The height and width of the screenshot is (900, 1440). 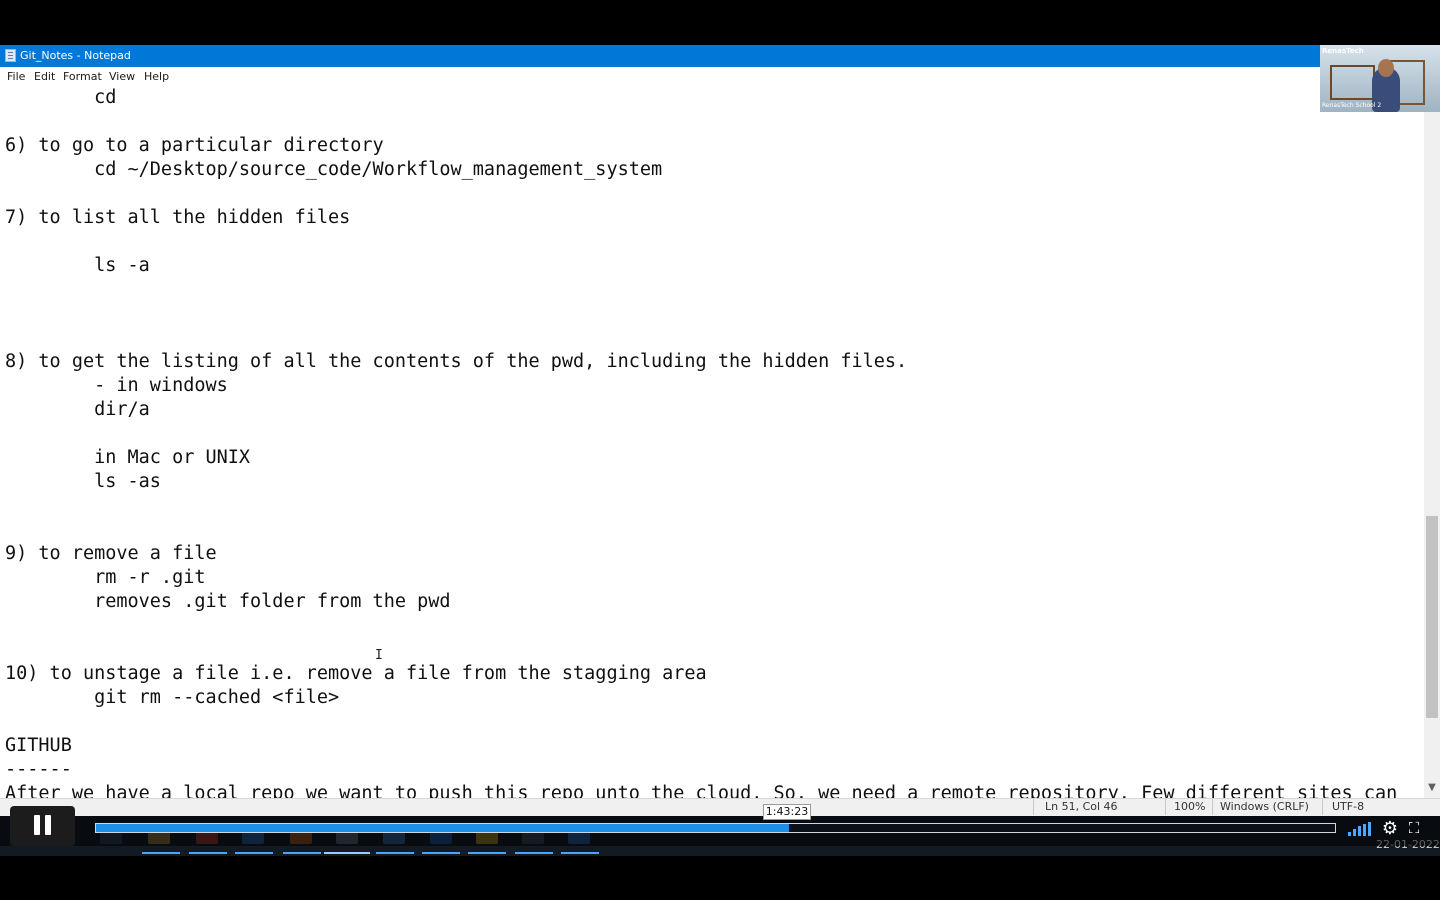 I want to click on seek-progress, so click(x=442, y=828).